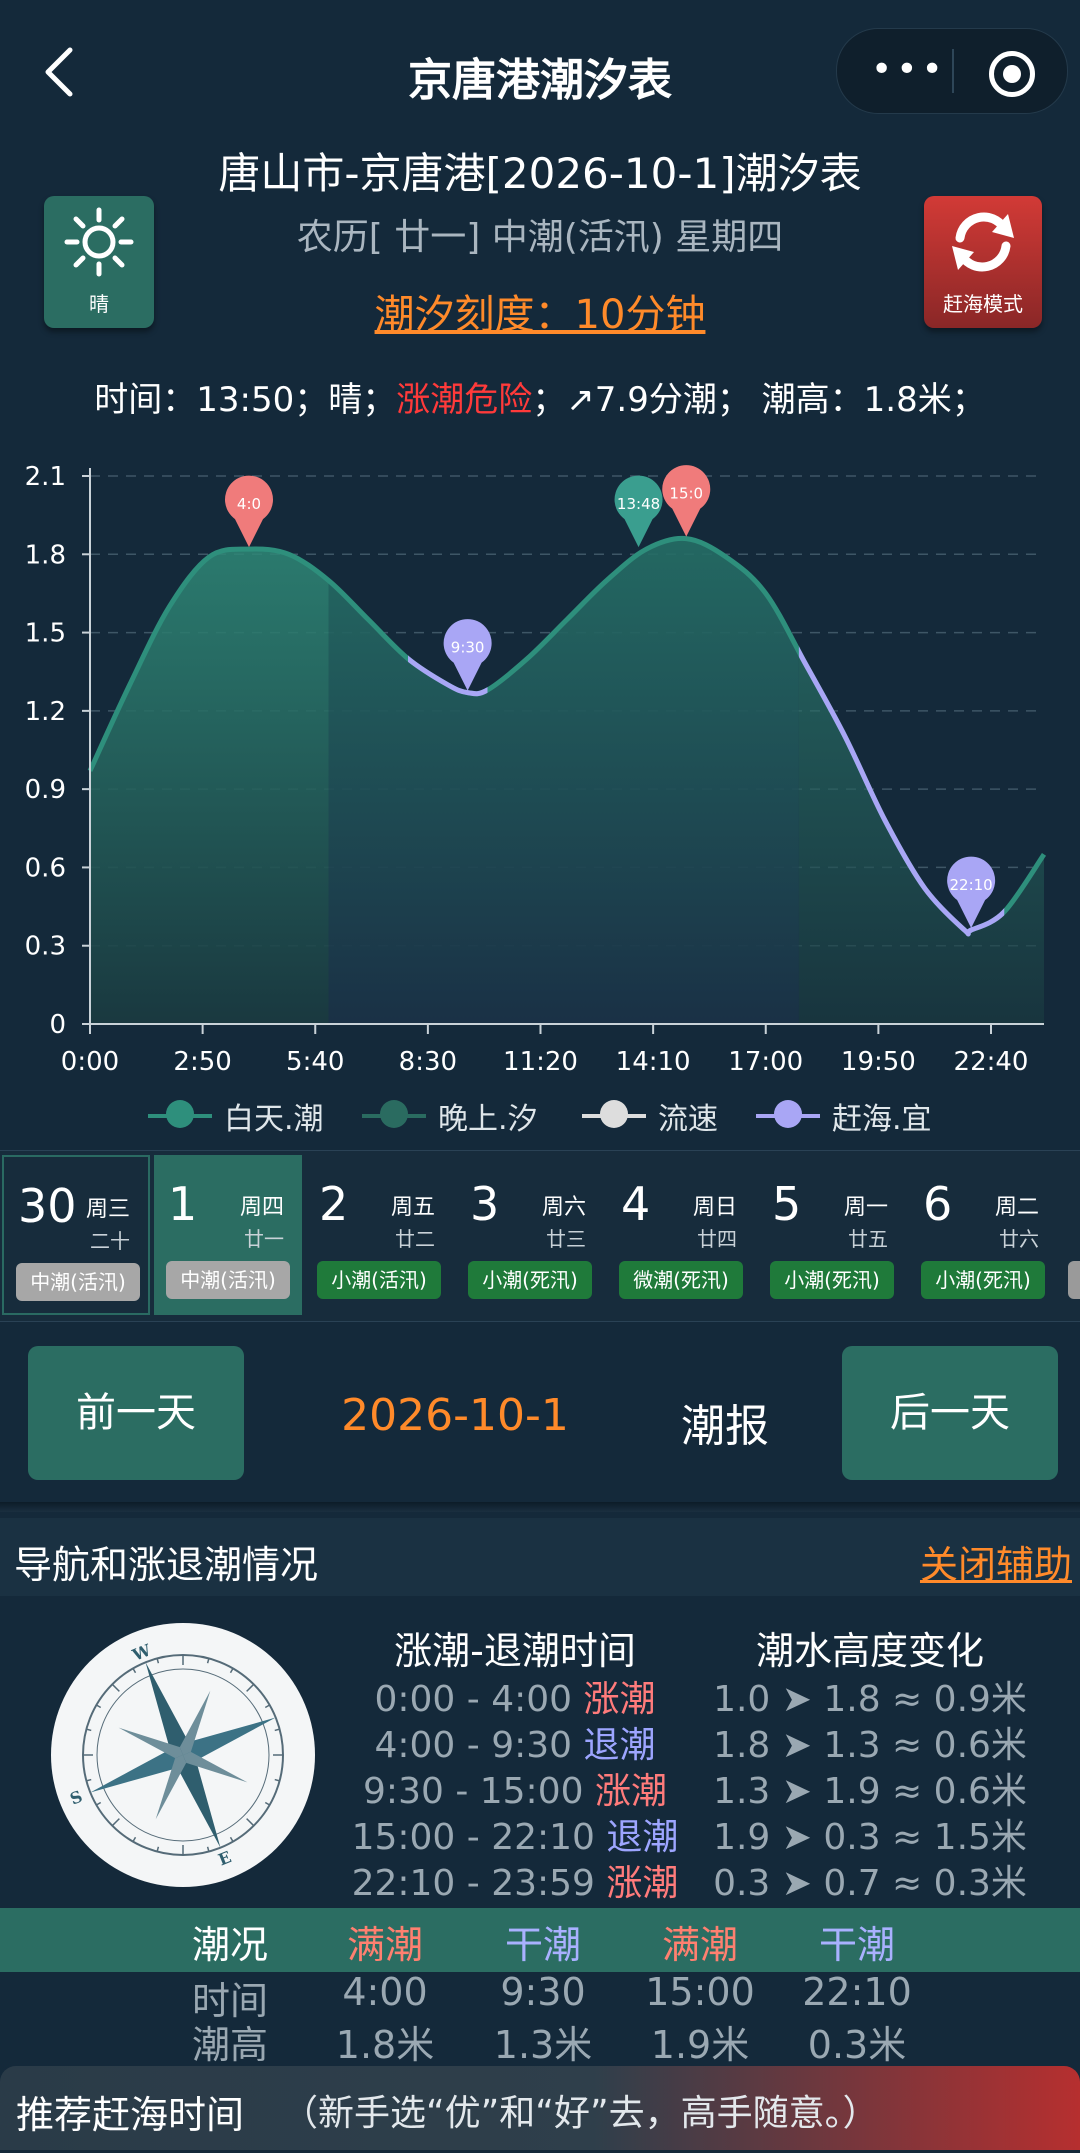 Image resolution: width=1080 pixels, height=2153 pixels. Describe the element at coordinates (857, 1992) in the screenshot. I see `summary-time: 22:10` at that location.